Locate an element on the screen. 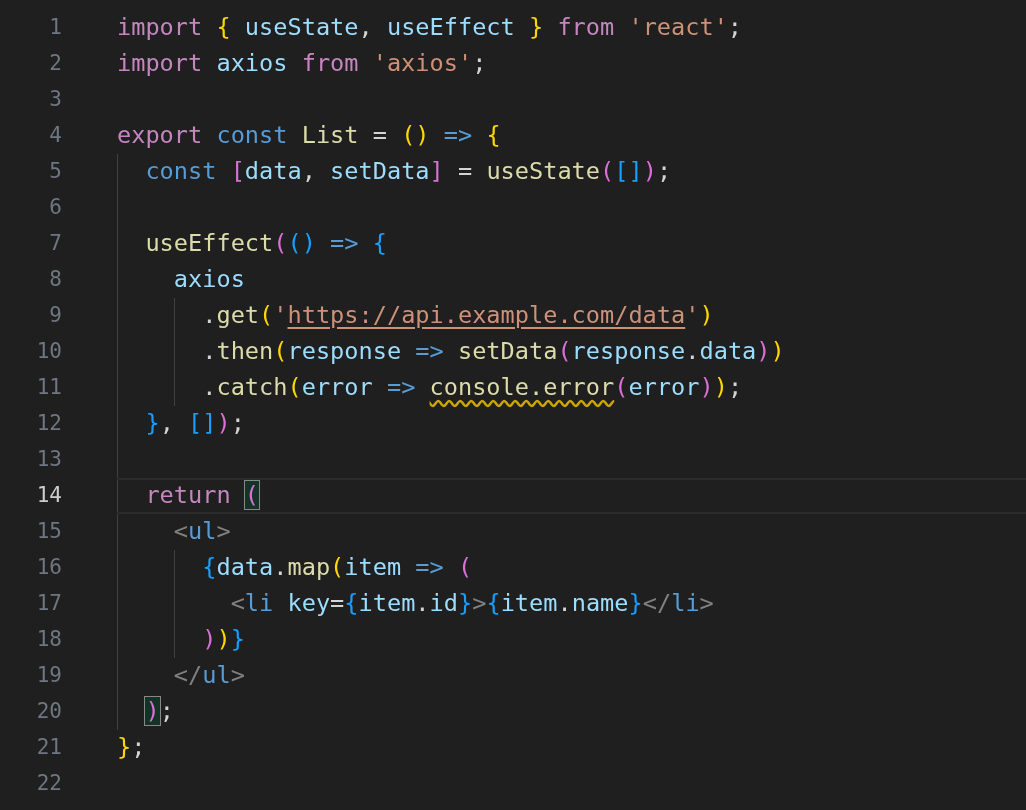  code-line: useEffect(() => { is located at coordinates (265, 244).